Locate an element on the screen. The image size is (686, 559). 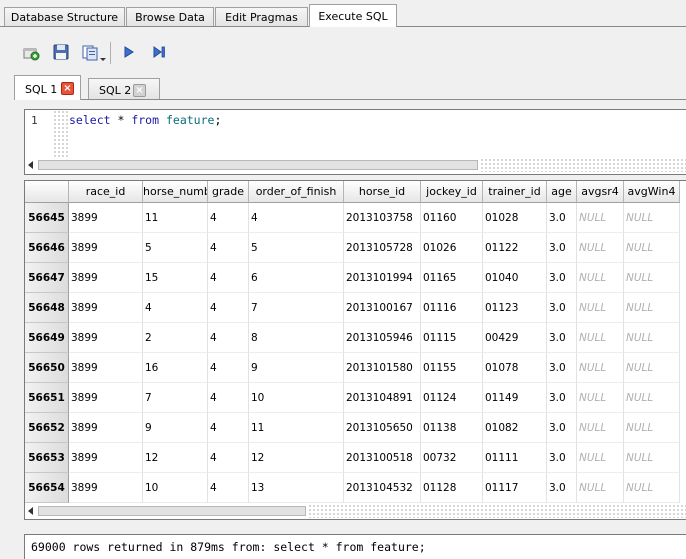
table-cell: 6 is located at coordinates (296, 278).